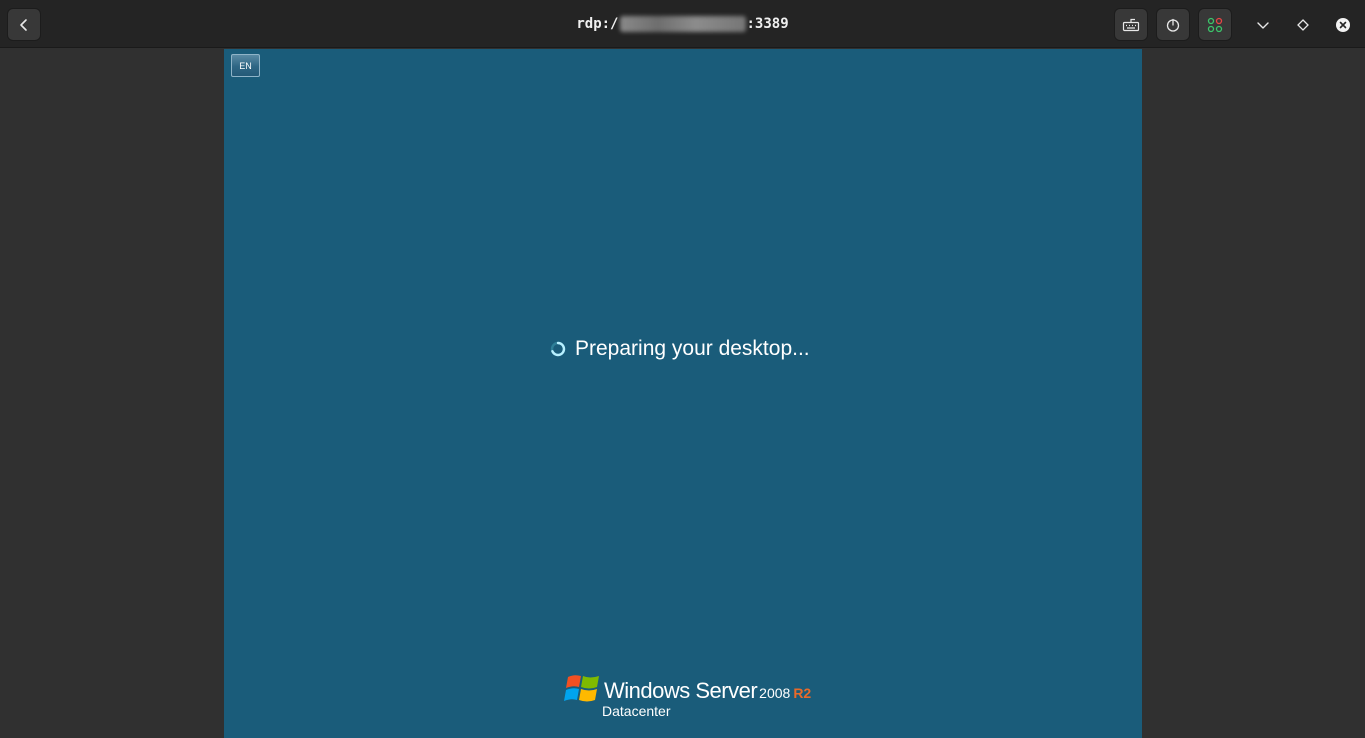 The height and width of the screenshot is (738, 1365). I want to click on keyboard-button, so click(1131, 24).